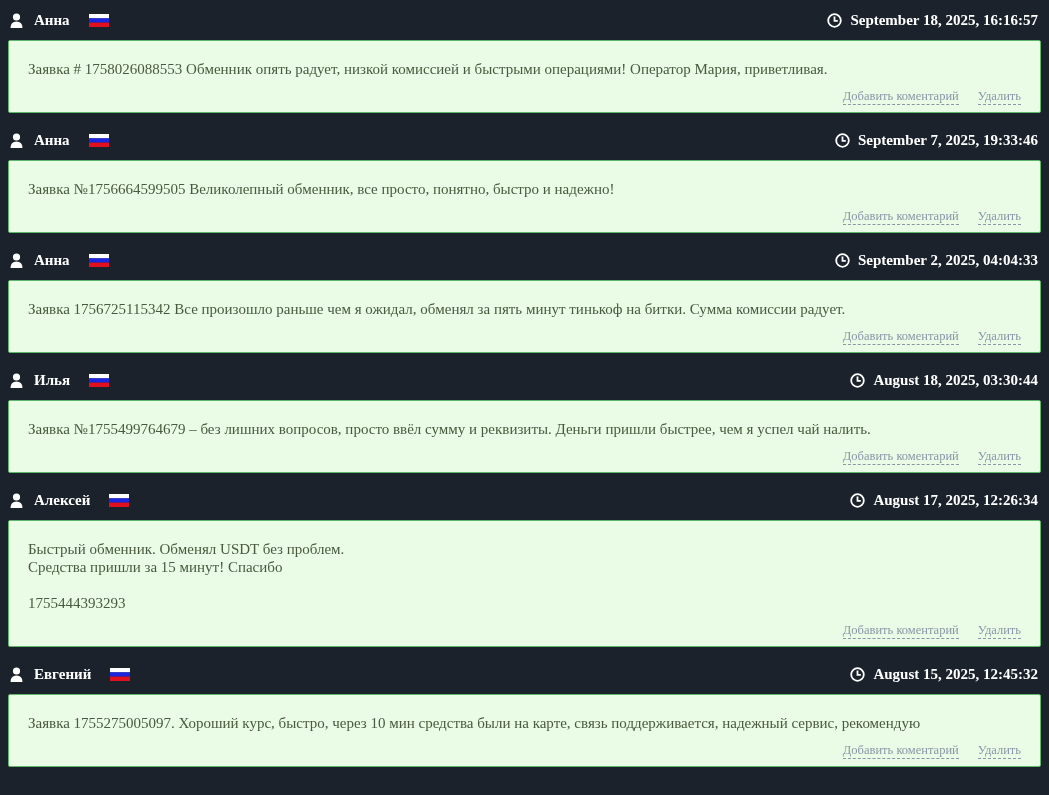 The width and height of the screenshot is (1049, 795). I want to click on review-text: Быстрый обменник. Обменял USDT без проблем. Средства пришли за 15 минут! Спасибо 1755444393293, so click(187, 576).